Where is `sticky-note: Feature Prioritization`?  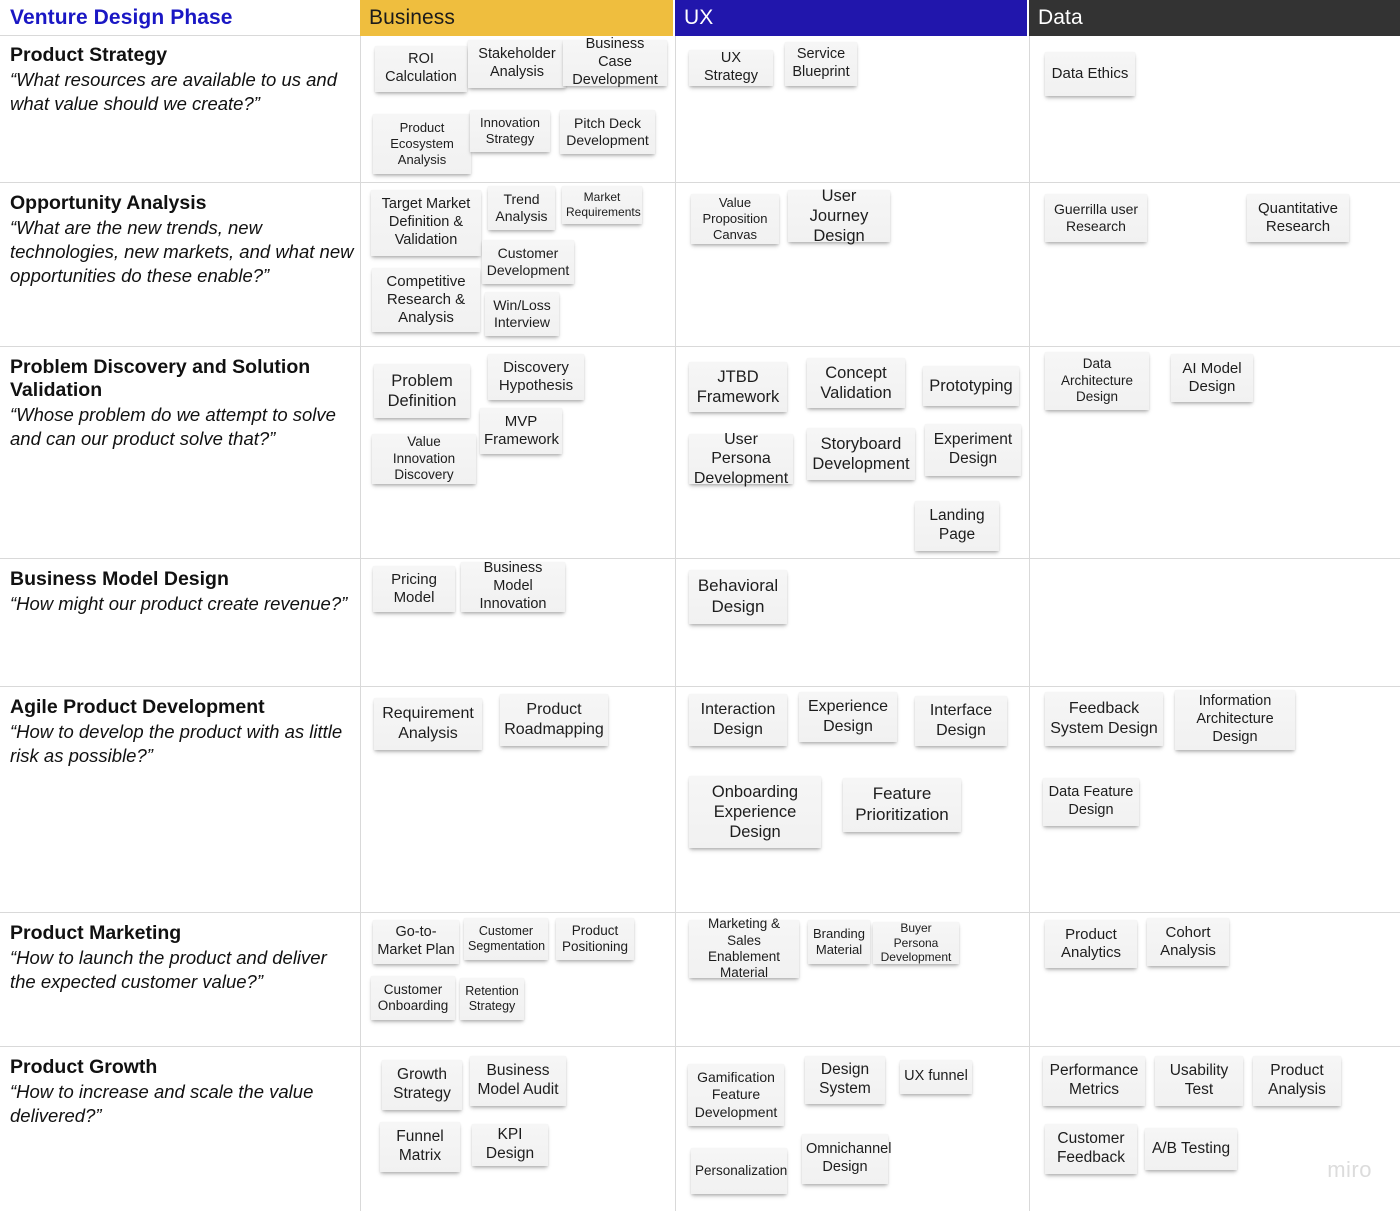 sticky-note: Feature Prioritization is located at coordinates (902, 805).